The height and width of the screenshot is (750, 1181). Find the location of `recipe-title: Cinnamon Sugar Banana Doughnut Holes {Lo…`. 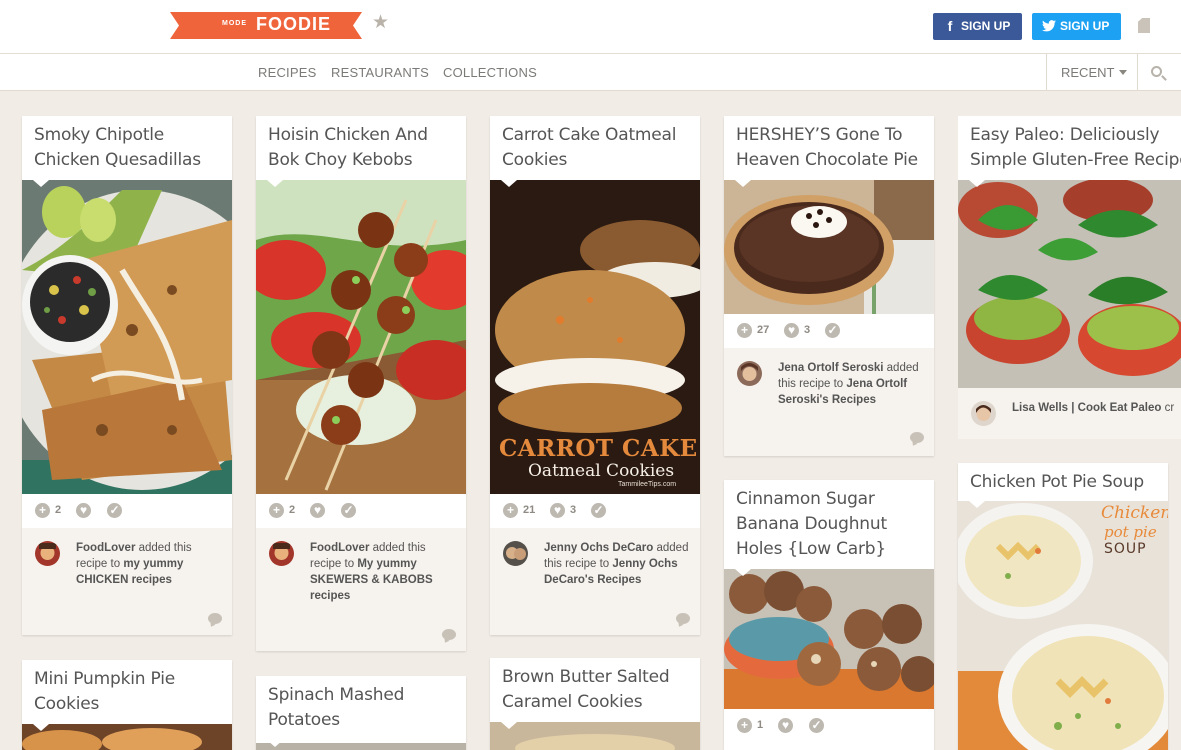

recipe-title: Cinnamon Sugar Banana Doughnut Holes {Lo… is located at coordinates (831, 524).